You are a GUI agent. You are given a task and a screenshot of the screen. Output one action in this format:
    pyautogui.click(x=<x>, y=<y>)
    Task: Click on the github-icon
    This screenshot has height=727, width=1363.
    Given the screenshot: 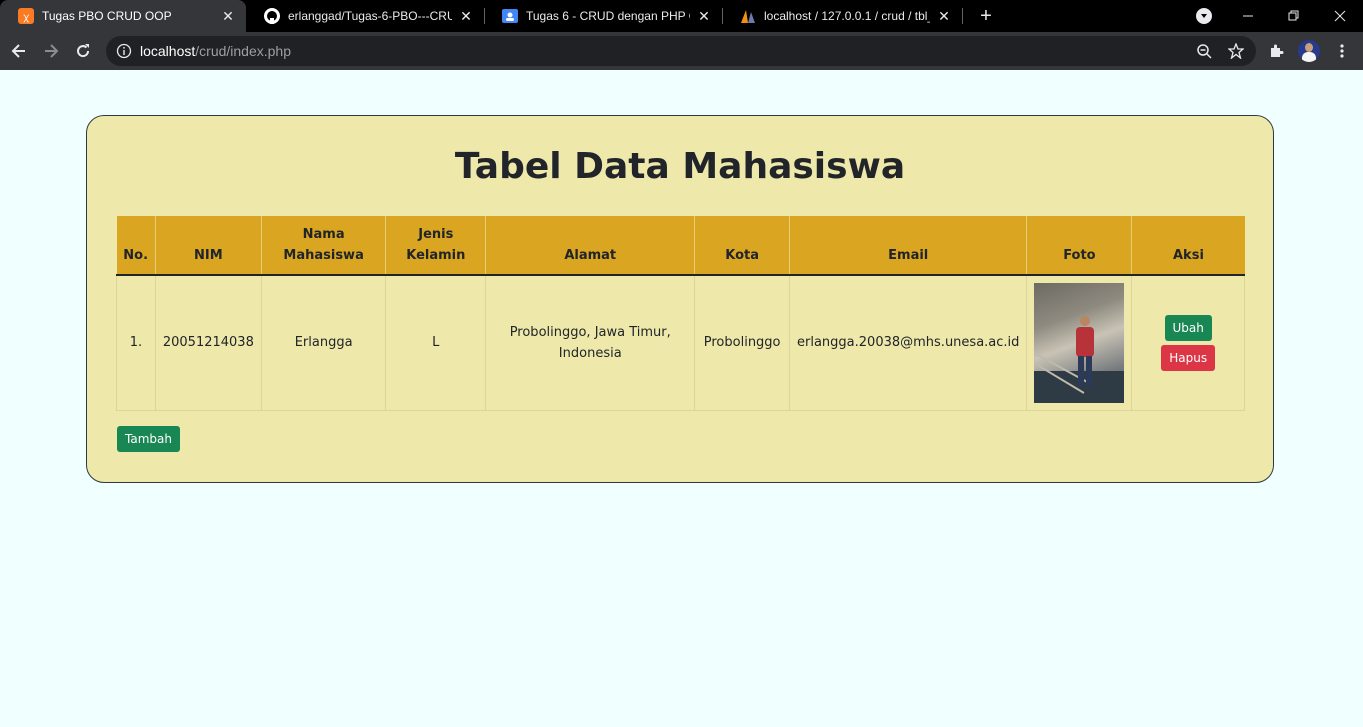 What is the action you would take?
    pyautogui.click(x=272, y=16)
    